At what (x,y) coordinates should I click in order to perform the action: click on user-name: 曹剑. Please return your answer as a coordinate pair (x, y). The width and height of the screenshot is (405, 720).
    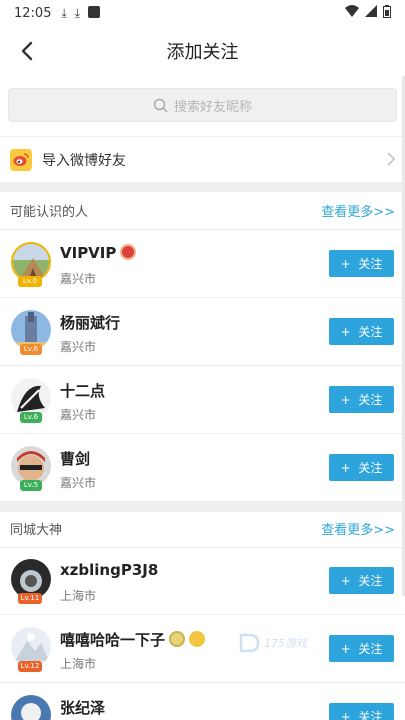
    Looking at the image, I should click on (75, 459).